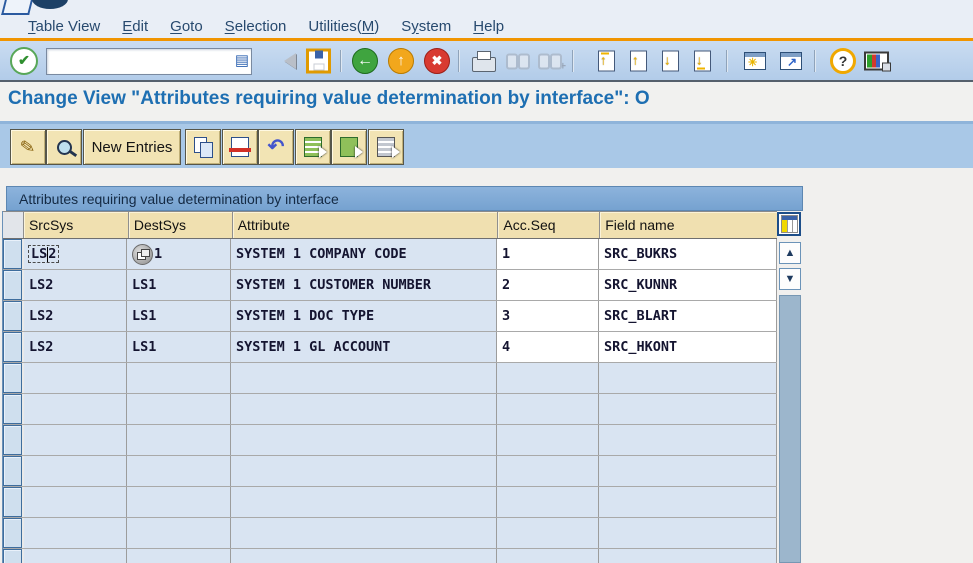 The image size is (973, 563). Describe the element at coordinates (386, 147) in the screenshot. I see `deselect-all-button` at that location.